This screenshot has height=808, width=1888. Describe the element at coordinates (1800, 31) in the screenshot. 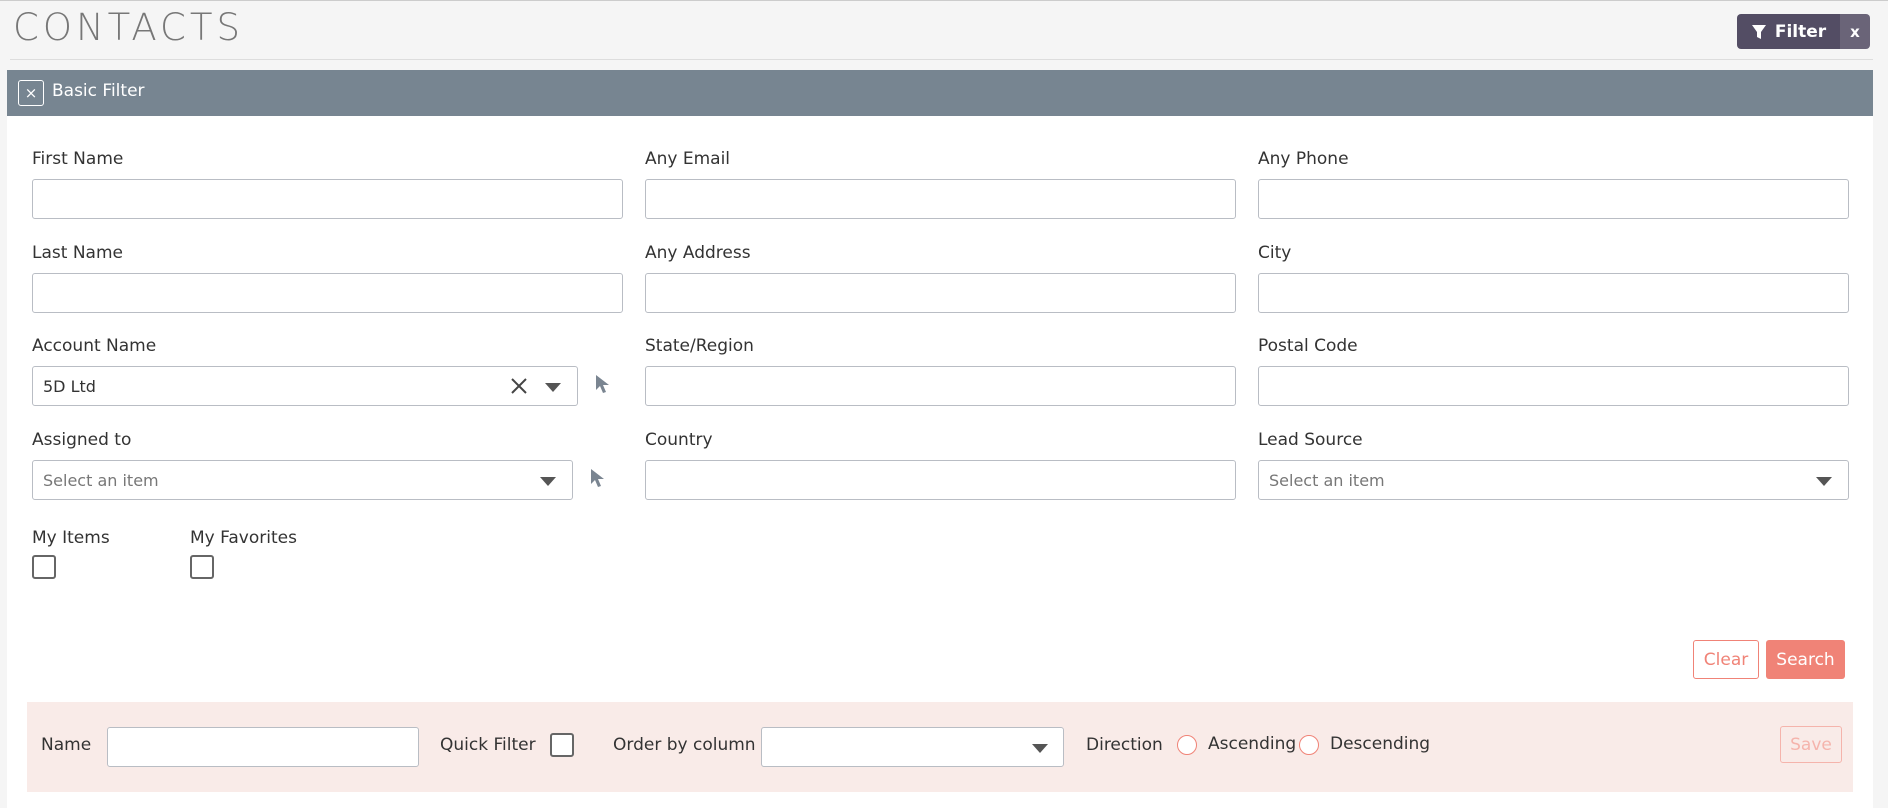

I see `filter-button-label: Filter` at that location.